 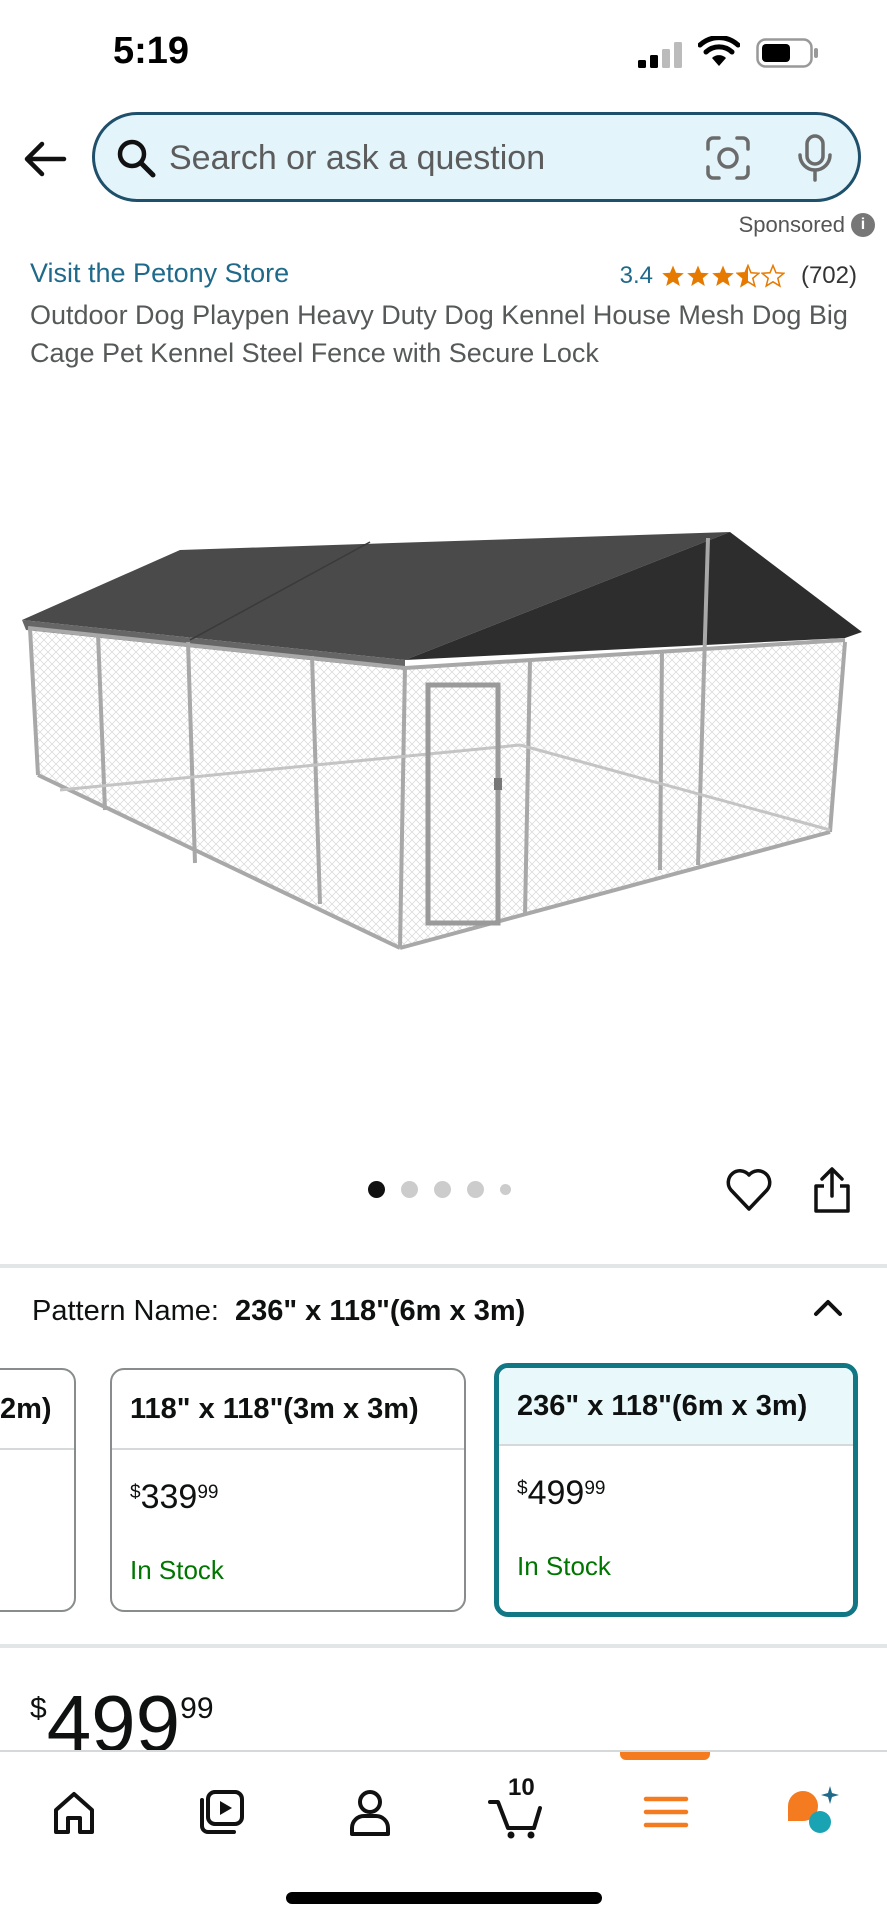 I want to click on status-time: 5:19, so click(x=151, y=51).